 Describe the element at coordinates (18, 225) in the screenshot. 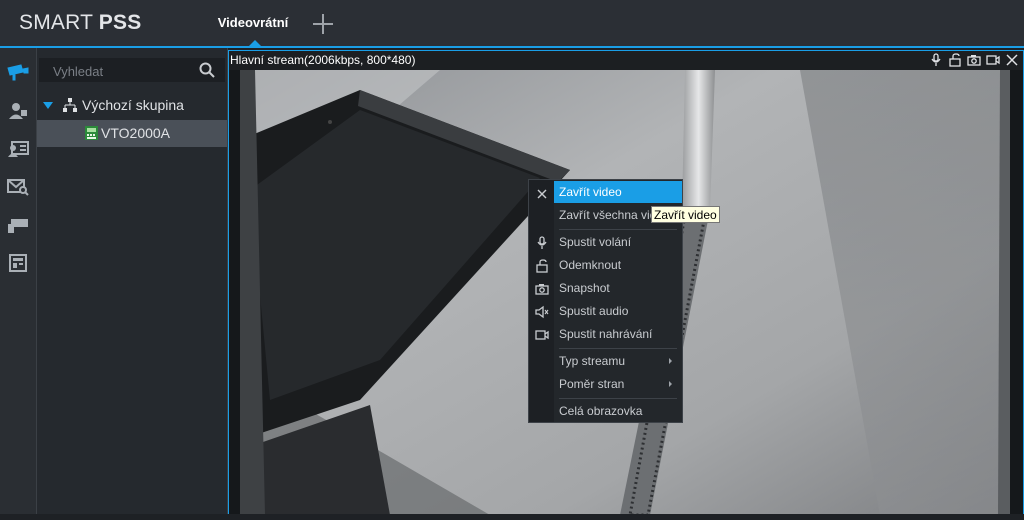

I see `card-reader-icon` at that location.